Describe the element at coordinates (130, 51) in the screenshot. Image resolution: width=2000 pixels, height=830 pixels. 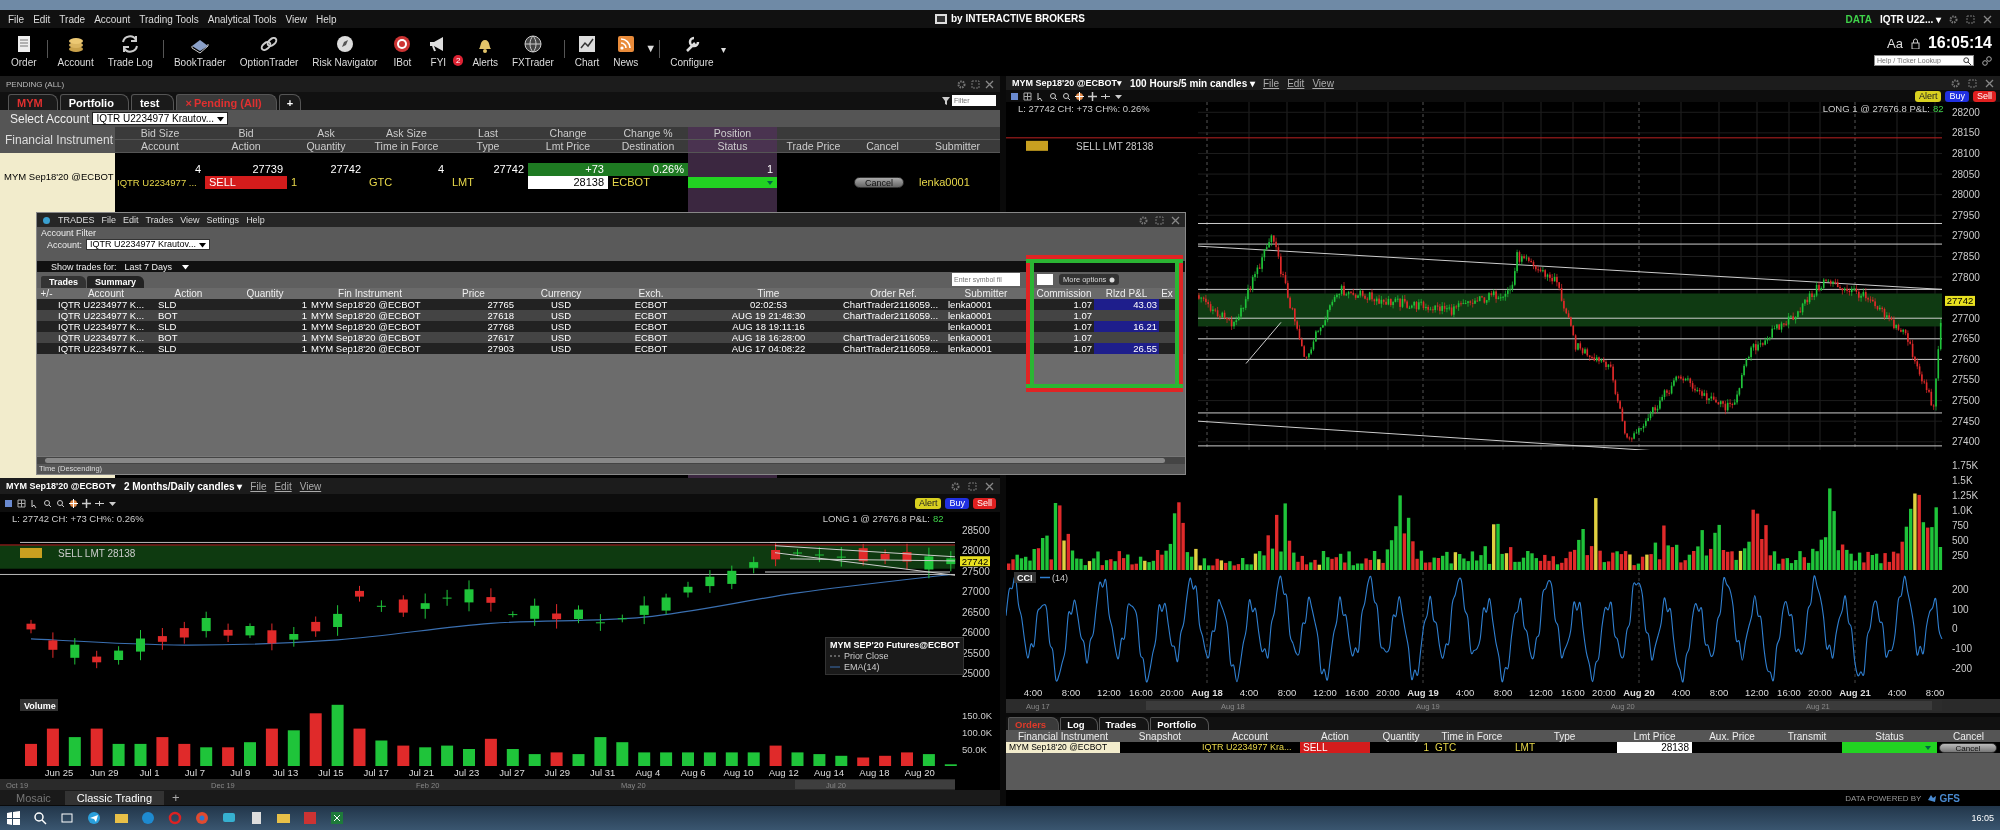
I see `toolbar-button: Trade Log` at that location.